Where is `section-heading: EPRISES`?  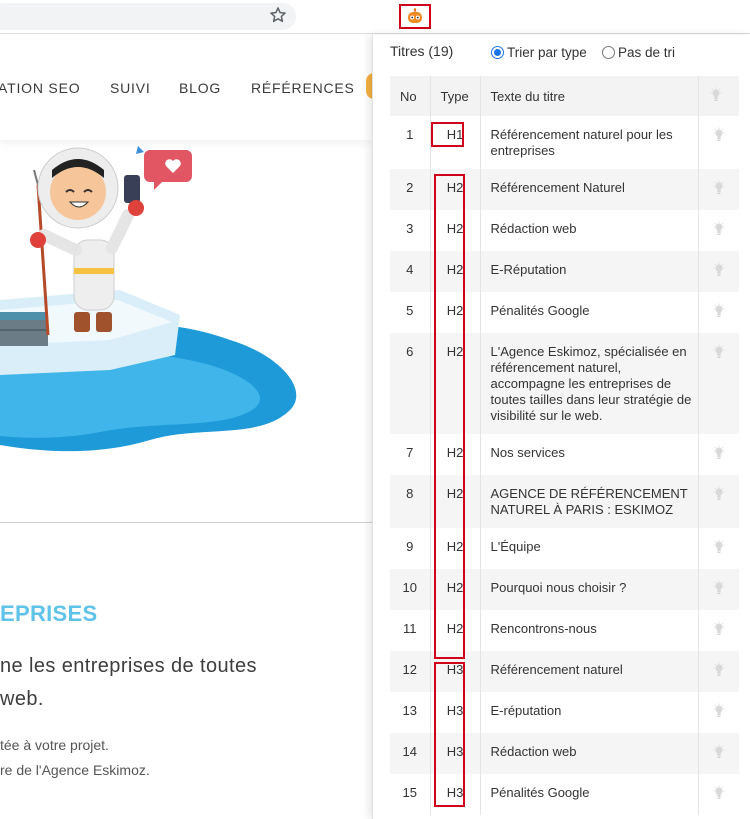 section-heading: EPRISES is located at coordinates (49, 613).